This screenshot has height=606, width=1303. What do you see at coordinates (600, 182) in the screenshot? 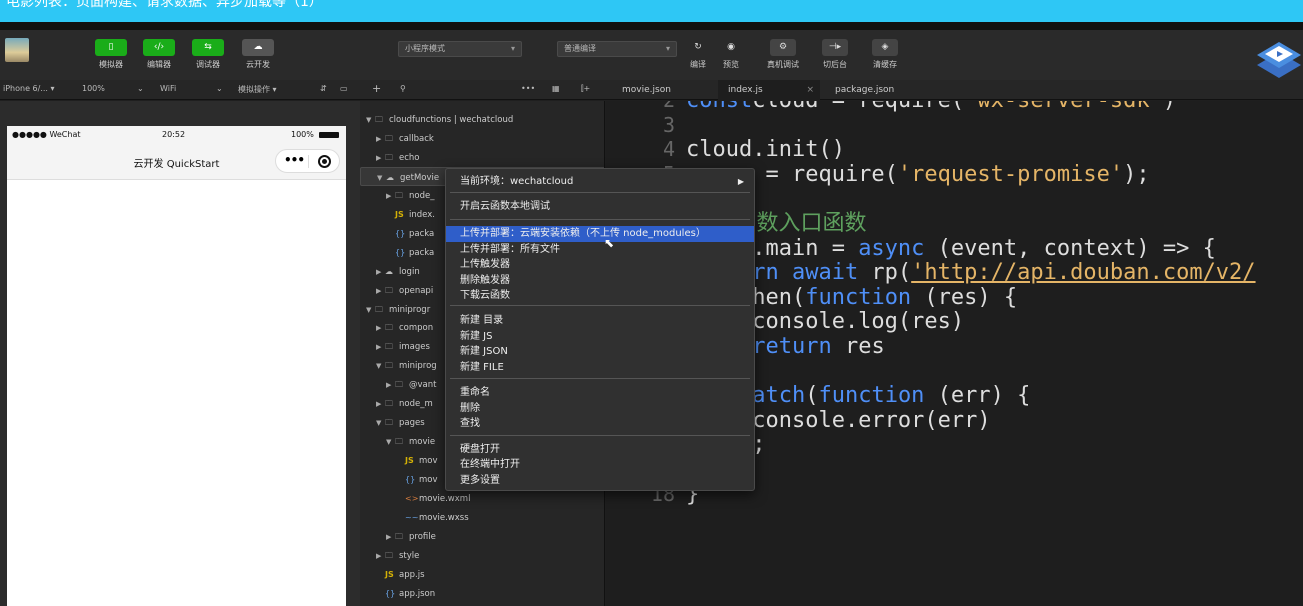
I see `menu-item: 当前环境：wechatcloud ▶` at bounding box center [600, 182].